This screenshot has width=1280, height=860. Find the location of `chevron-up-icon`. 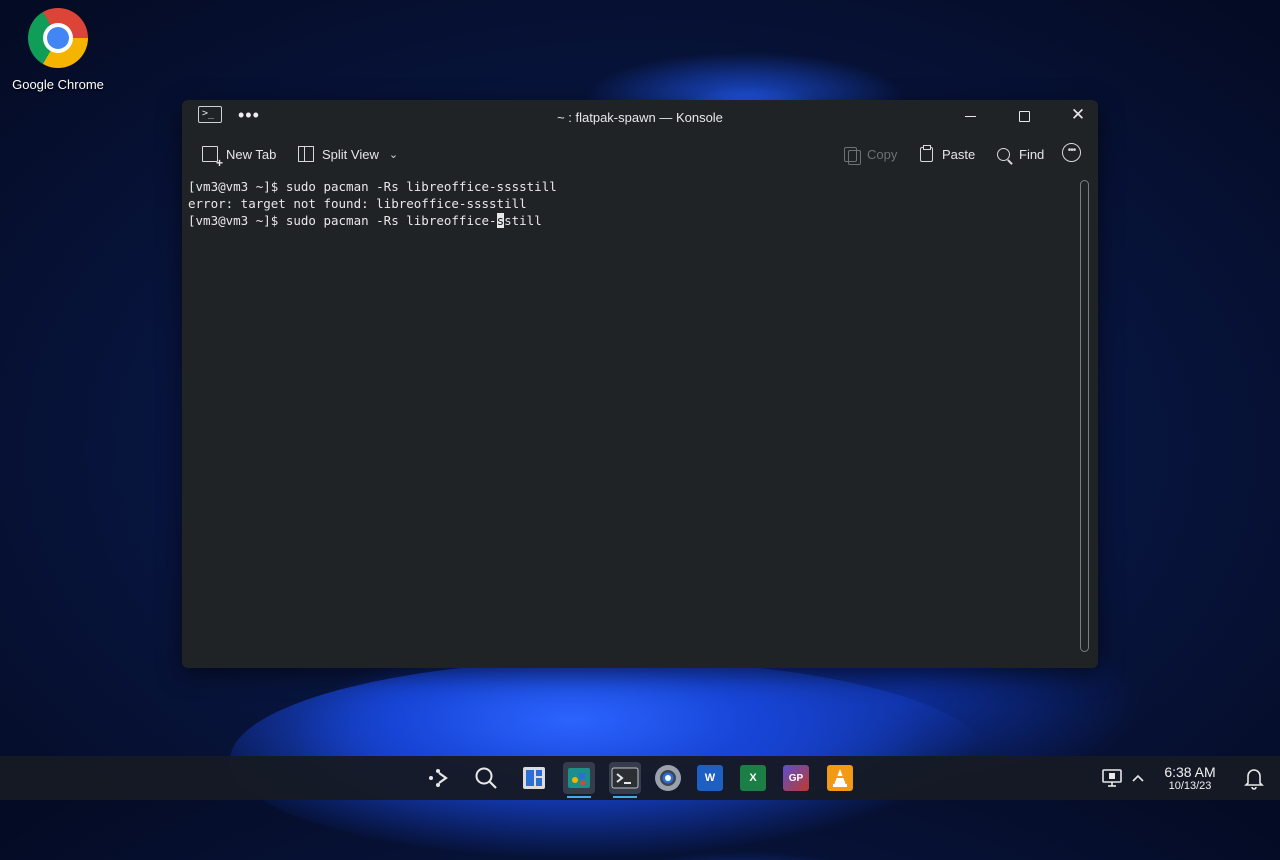

chevron-up-icon is located at coordinates (1138, 778).